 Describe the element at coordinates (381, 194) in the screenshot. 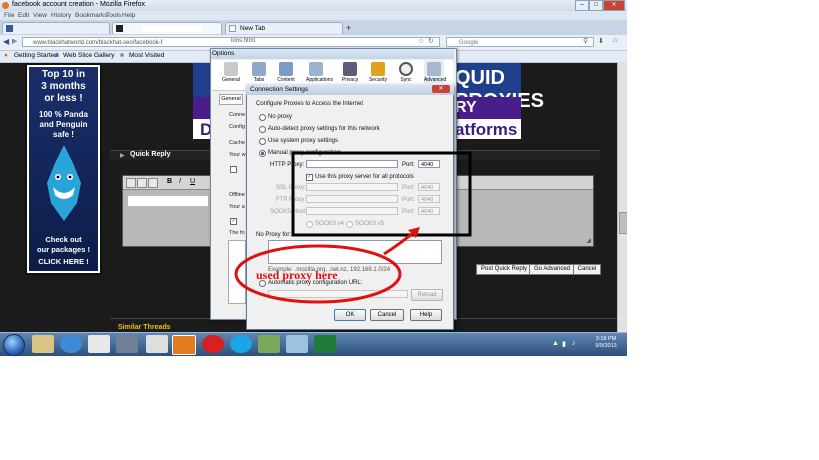

I see `highlight-box` at that location.